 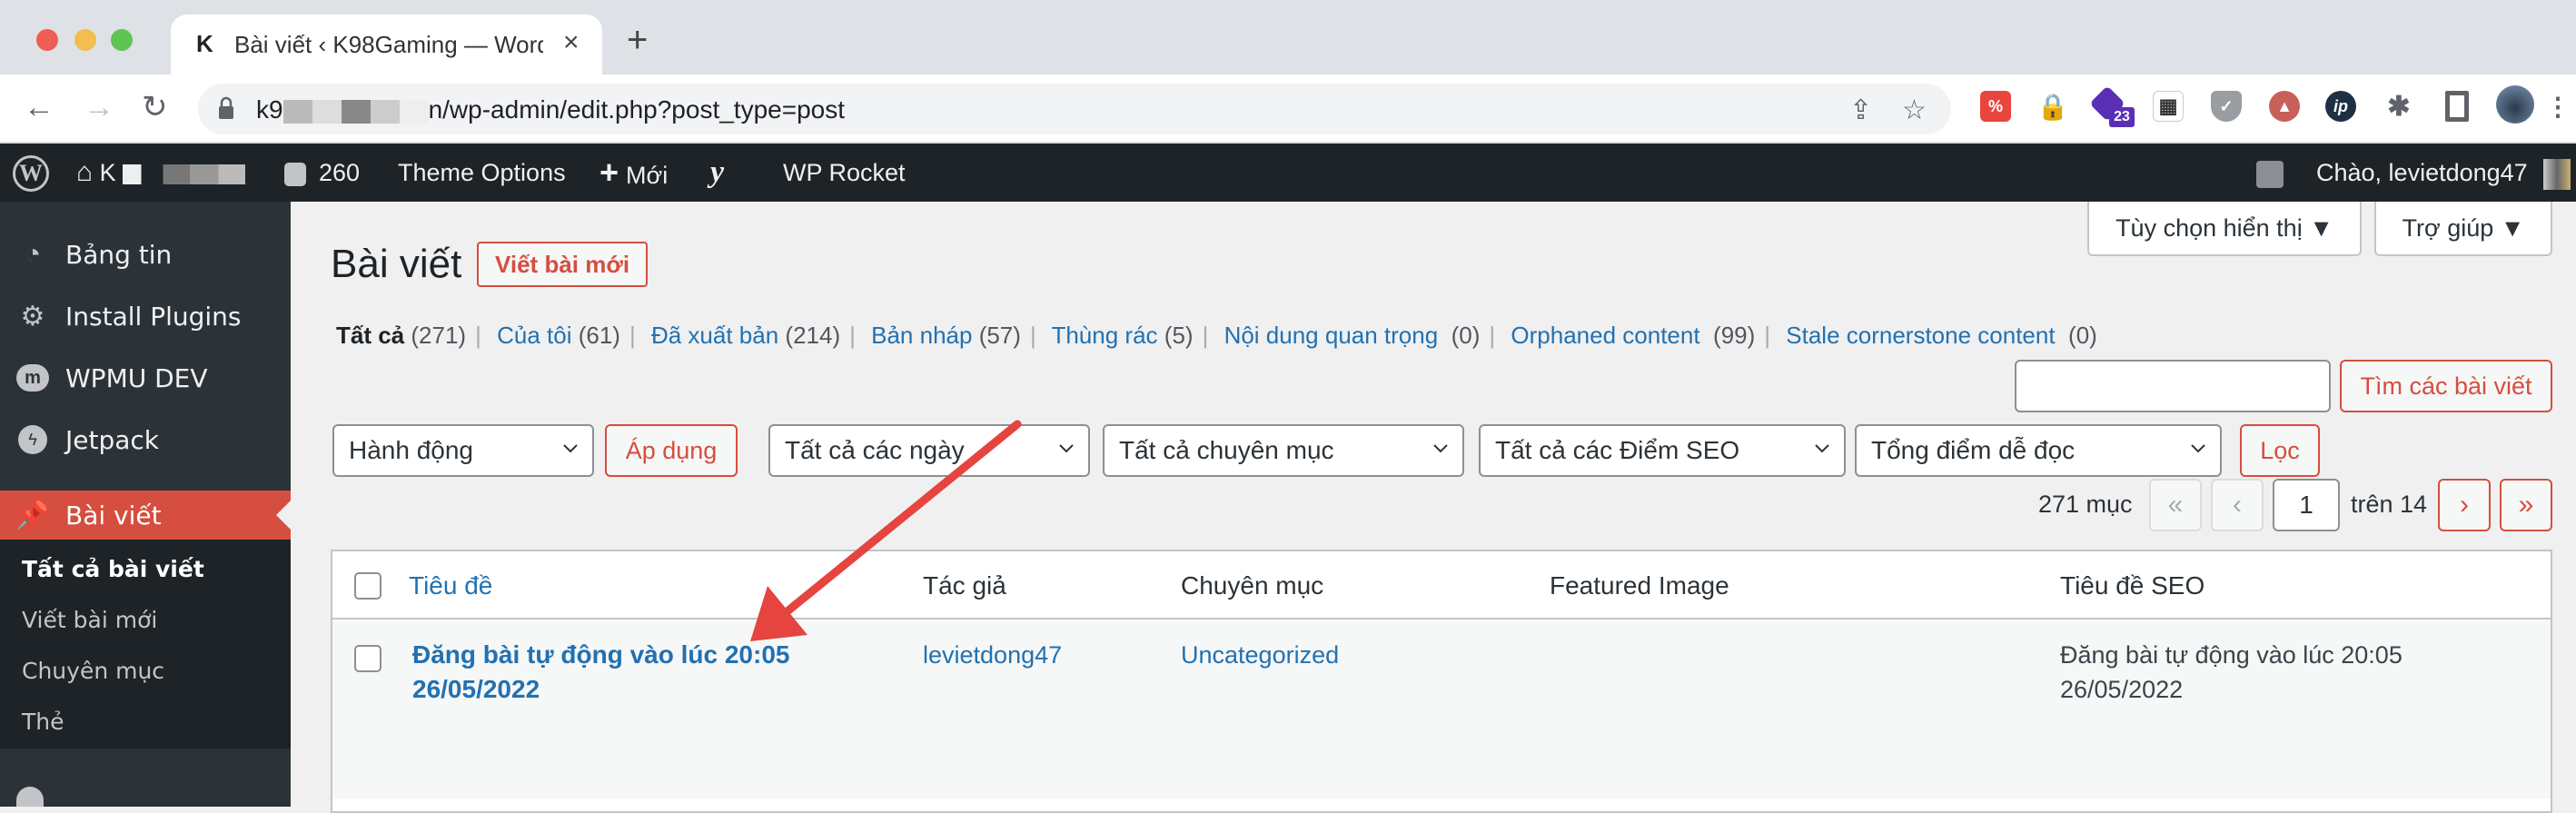 I want to click on view-published: Đã xuất bản, so click(x=714, y=335).